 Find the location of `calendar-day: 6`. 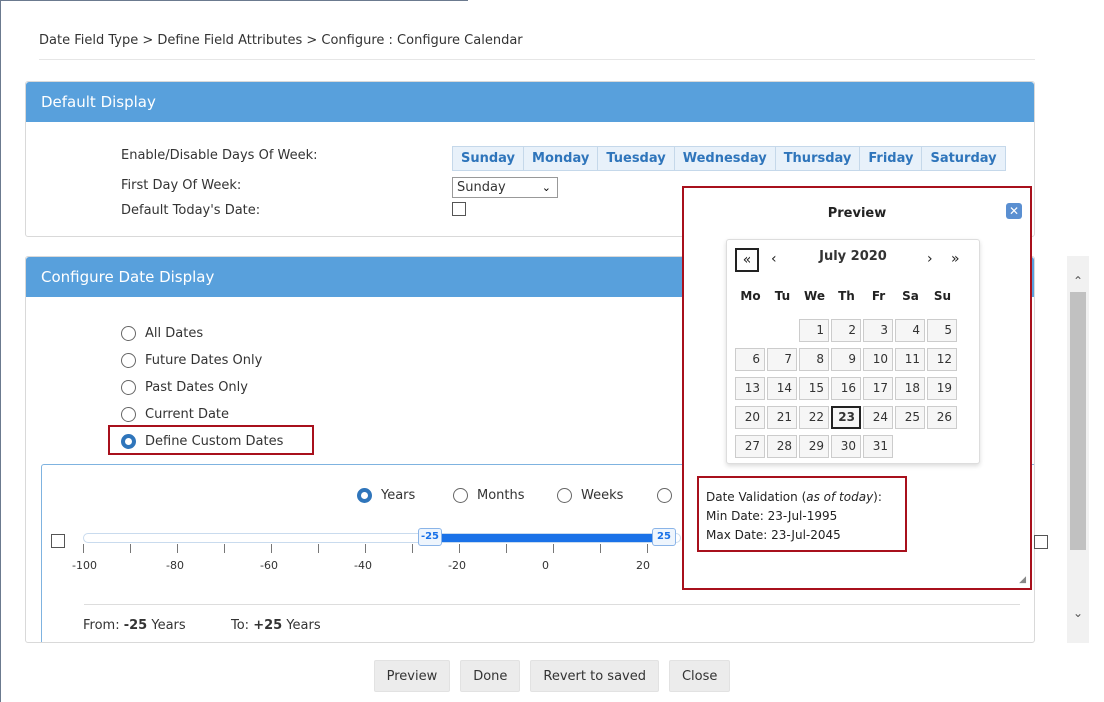

calendar-day: 6 is located at coordinates (750, 359).